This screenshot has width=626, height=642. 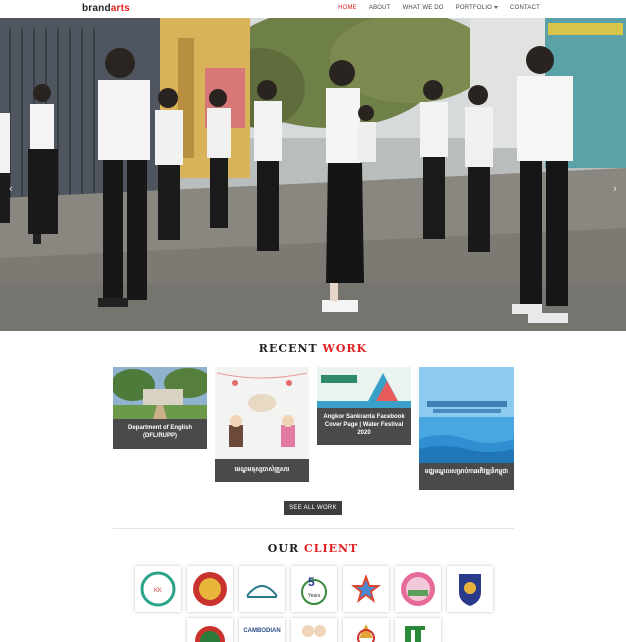 I want to click on chevron-down-icon, so click(x=496, y=7).